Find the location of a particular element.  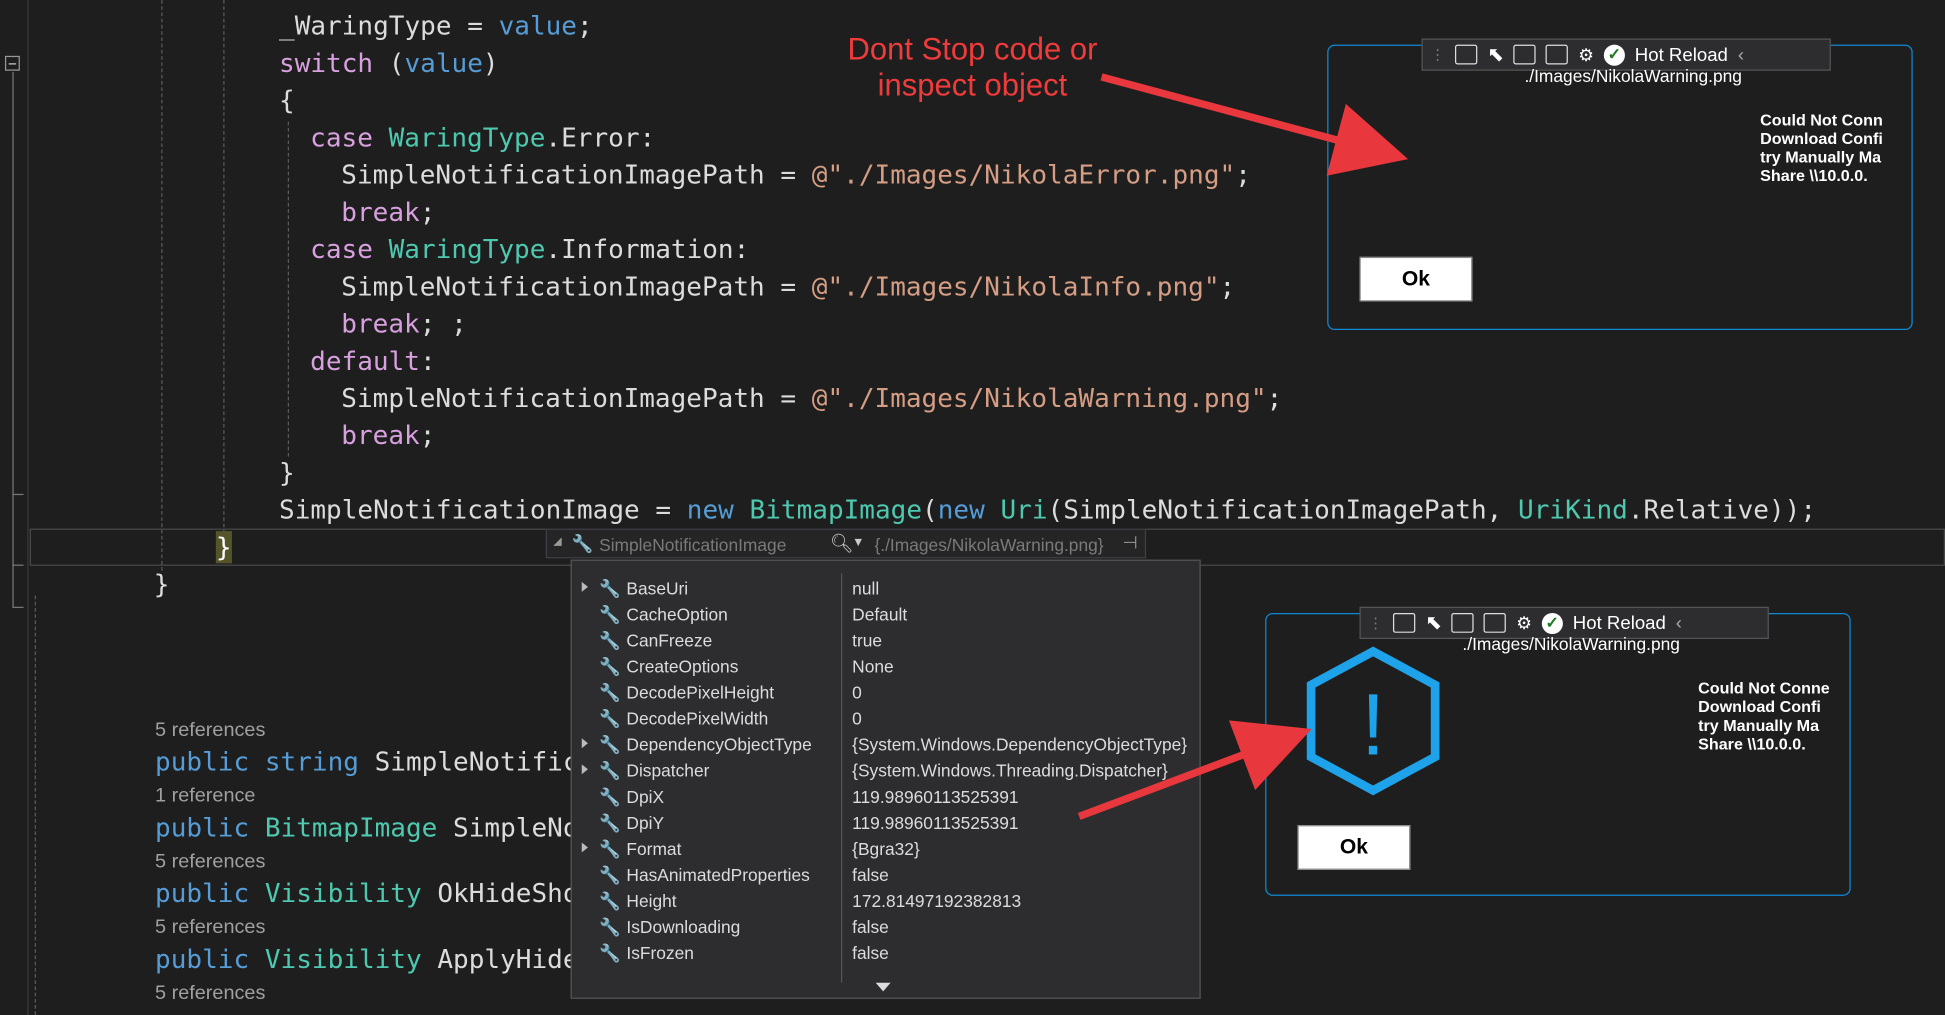

arrow-to-top-preview is located at coordinates (1254, 124).